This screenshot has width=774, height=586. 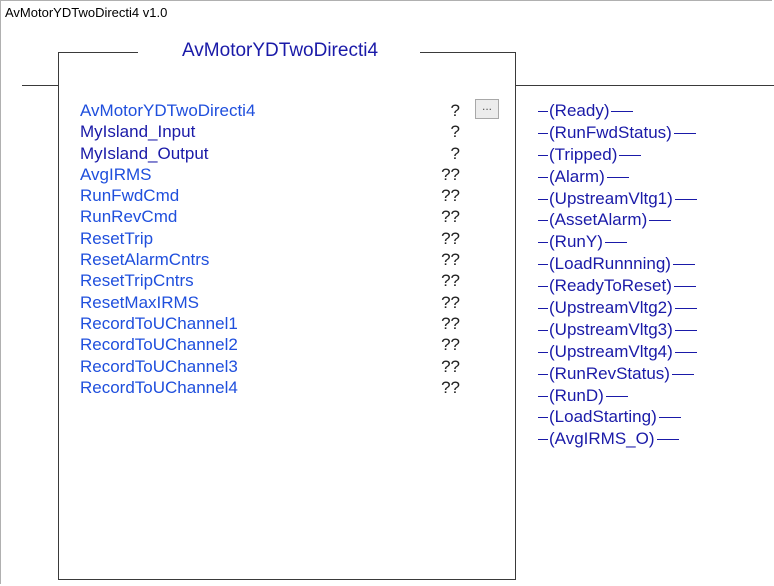 What do you see at coordinates (159, 366) in the screenshot?
I see `param-name: RecordToUChannel3` at bounding box center [159, 366].